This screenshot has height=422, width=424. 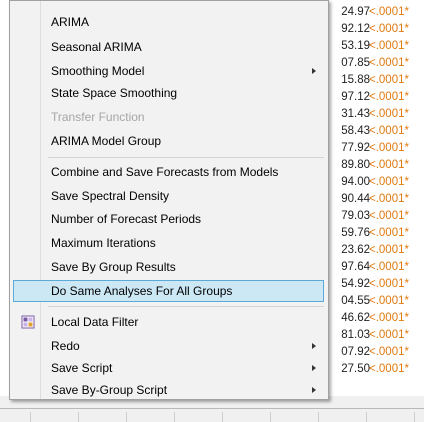 What do you see at coordinates (168, 141) in the screenshot?
I see `menu-item-arima-model-group: ARIMA Model Group` at bounding box center [168, 141].